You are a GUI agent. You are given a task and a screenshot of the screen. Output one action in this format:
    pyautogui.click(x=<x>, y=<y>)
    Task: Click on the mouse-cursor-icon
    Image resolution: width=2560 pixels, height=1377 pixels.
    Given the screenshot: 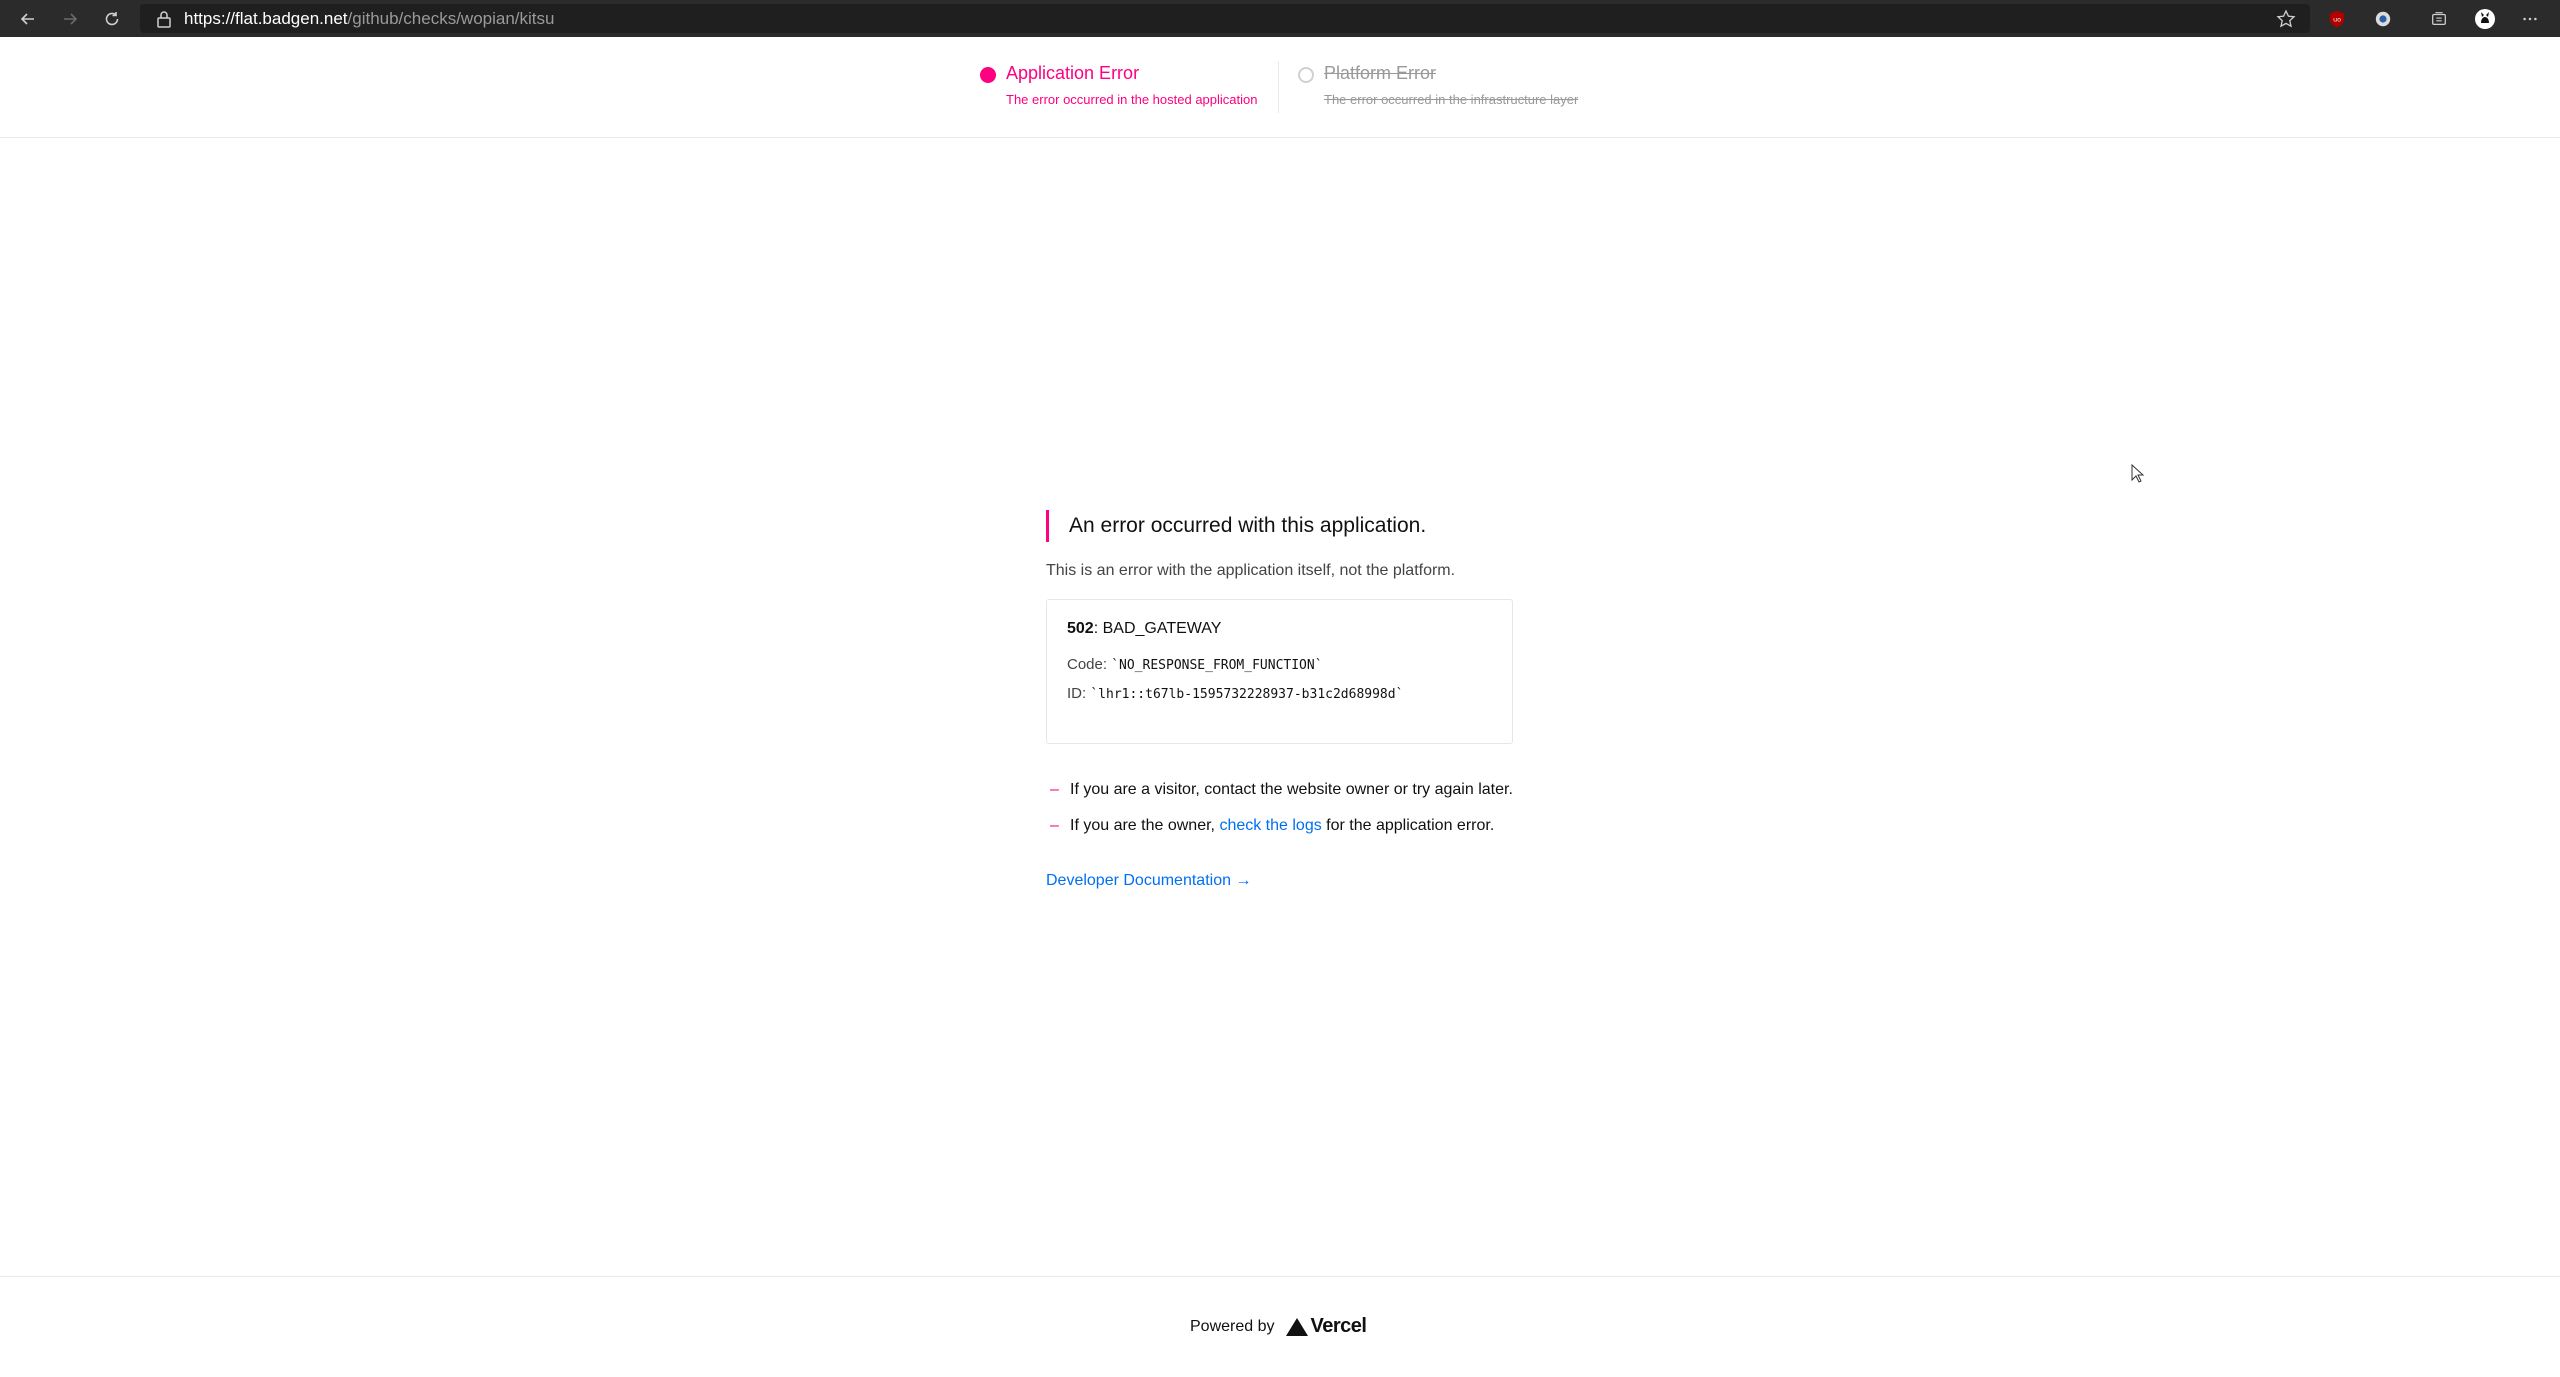 What is the action you would take?
    pyautogui.click(x=2138, y=473)
    